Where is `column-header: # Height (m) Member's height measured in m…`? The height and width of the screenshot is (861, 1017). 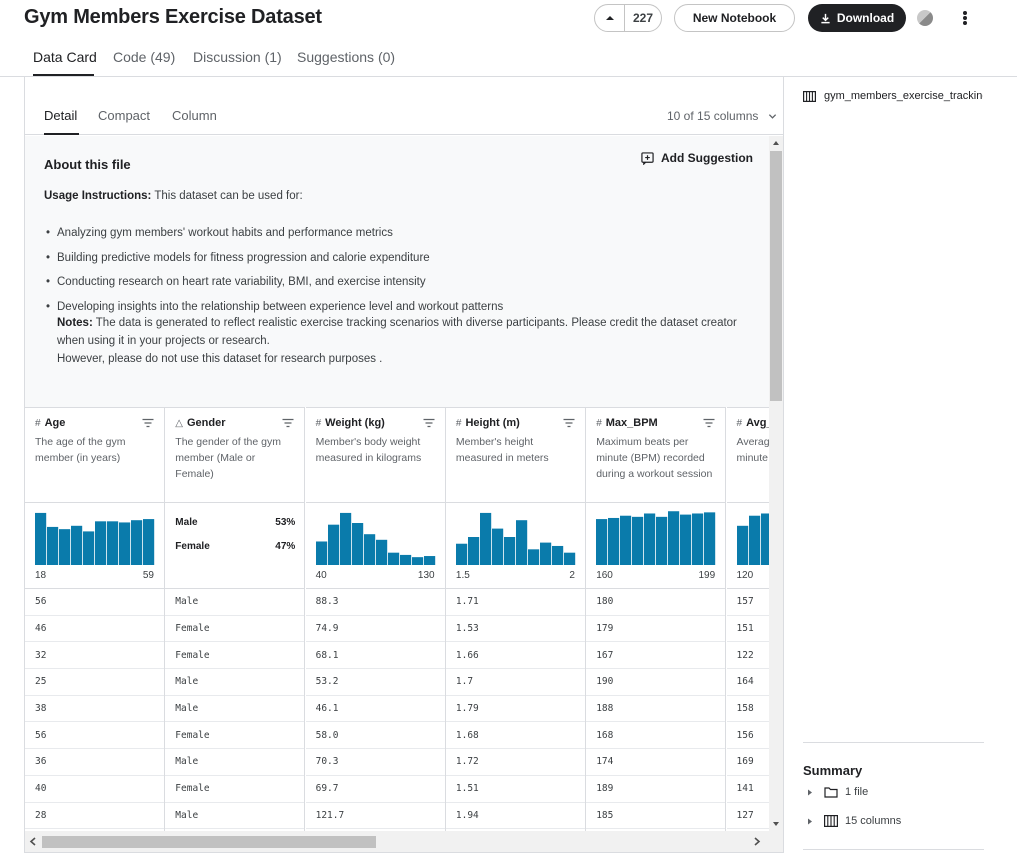 column-header: # Height (m) Member's height measured in m… is located at coordinates (515, 455).